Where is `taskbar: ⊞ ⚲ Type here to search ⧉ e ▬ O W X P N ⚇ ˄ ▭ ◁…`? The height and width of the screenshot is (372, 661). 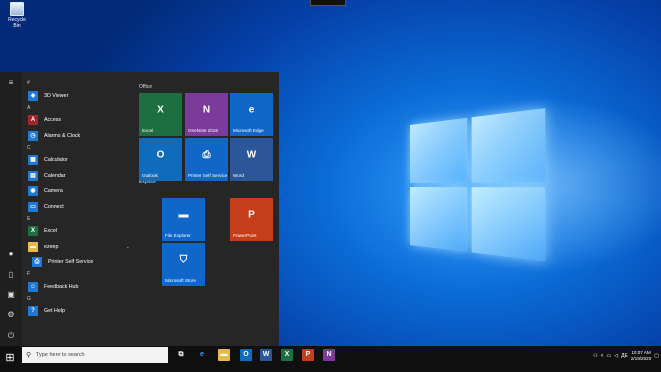 taskbar: ⊞ ⚲ Type here to search ⧉ e ▬ O W X P N ⚇ ˄ ▭ ◁… is located at coordinates (330, 359).